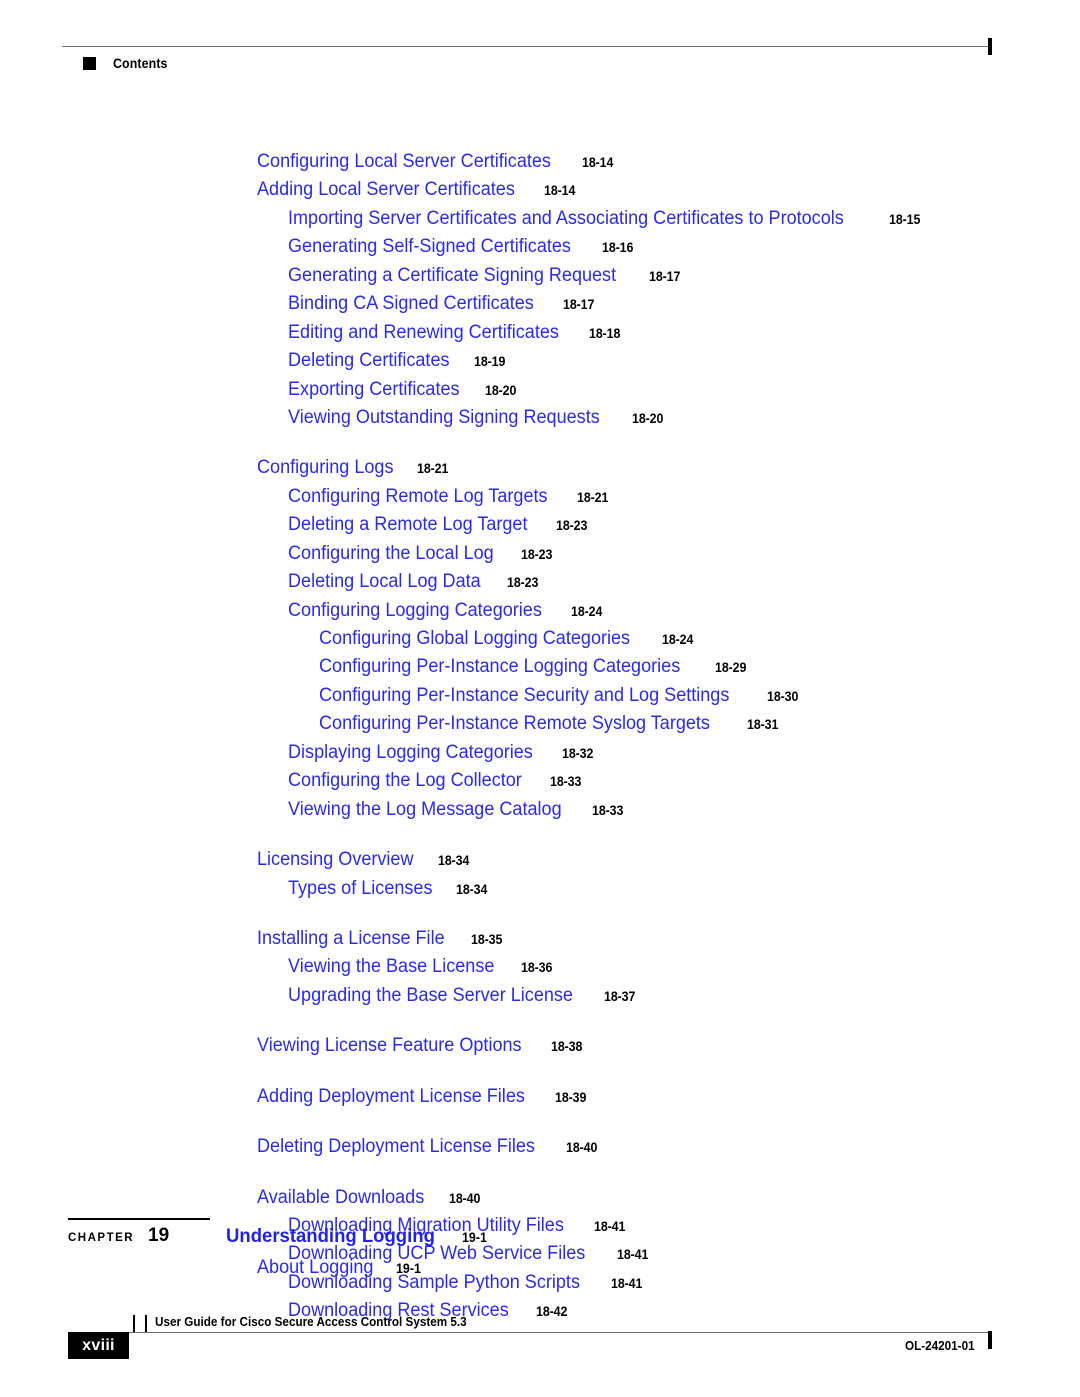  I want to click on toc-entry-title: Configuring Logging Categories, so click(415, 611).